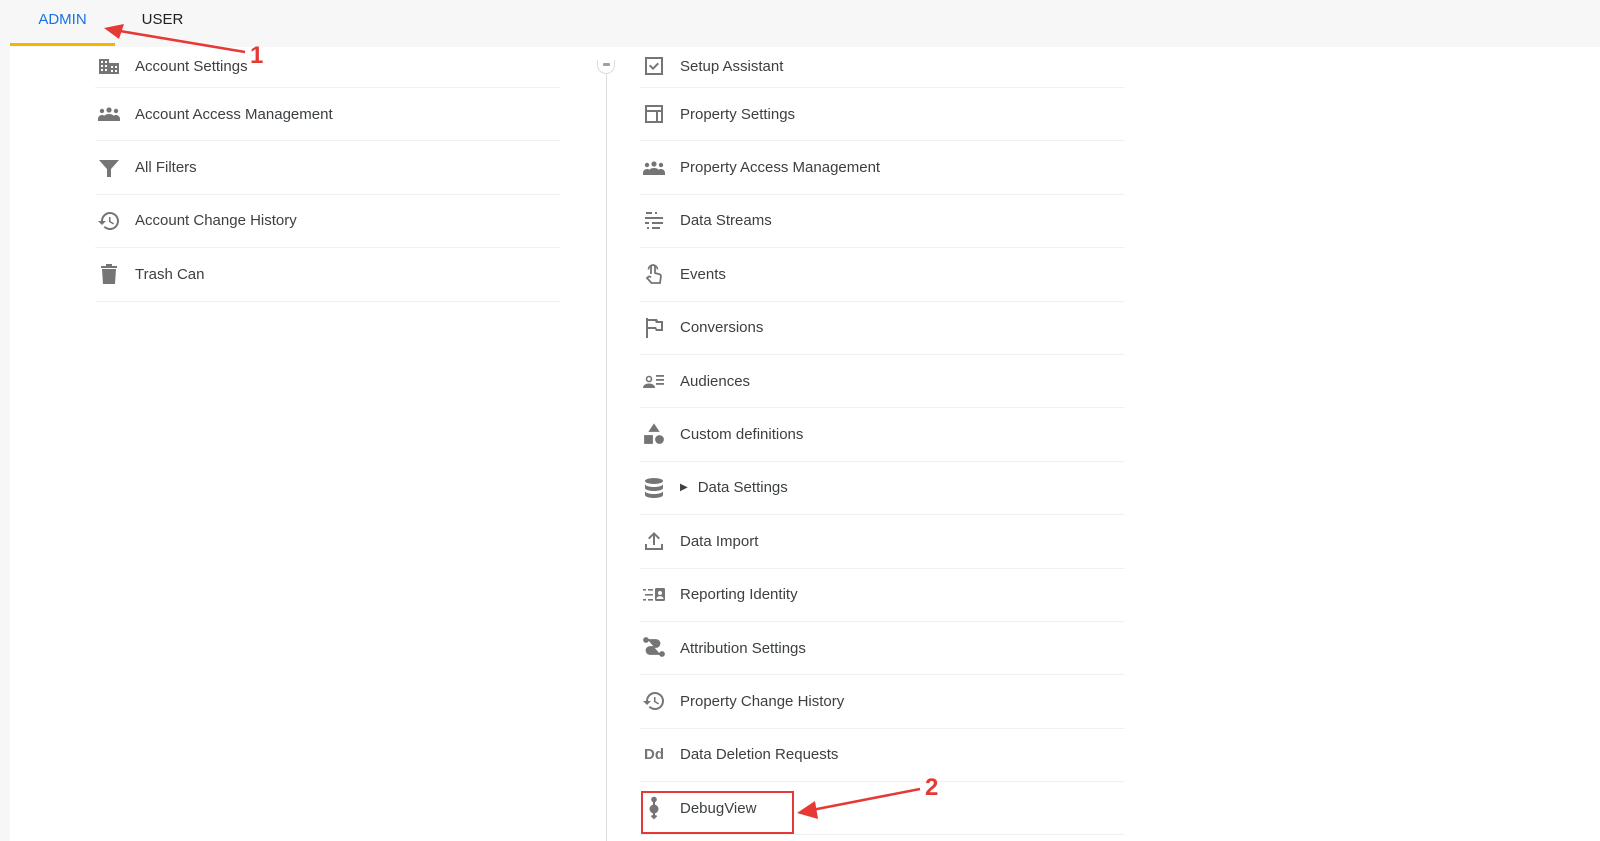 The height and width of the screenshot is (841, 1600). What do you see at coordinates (191, 66) in the screenshot?
I see `menu-item-label: Account Settings` at bounding box center [191, 66].